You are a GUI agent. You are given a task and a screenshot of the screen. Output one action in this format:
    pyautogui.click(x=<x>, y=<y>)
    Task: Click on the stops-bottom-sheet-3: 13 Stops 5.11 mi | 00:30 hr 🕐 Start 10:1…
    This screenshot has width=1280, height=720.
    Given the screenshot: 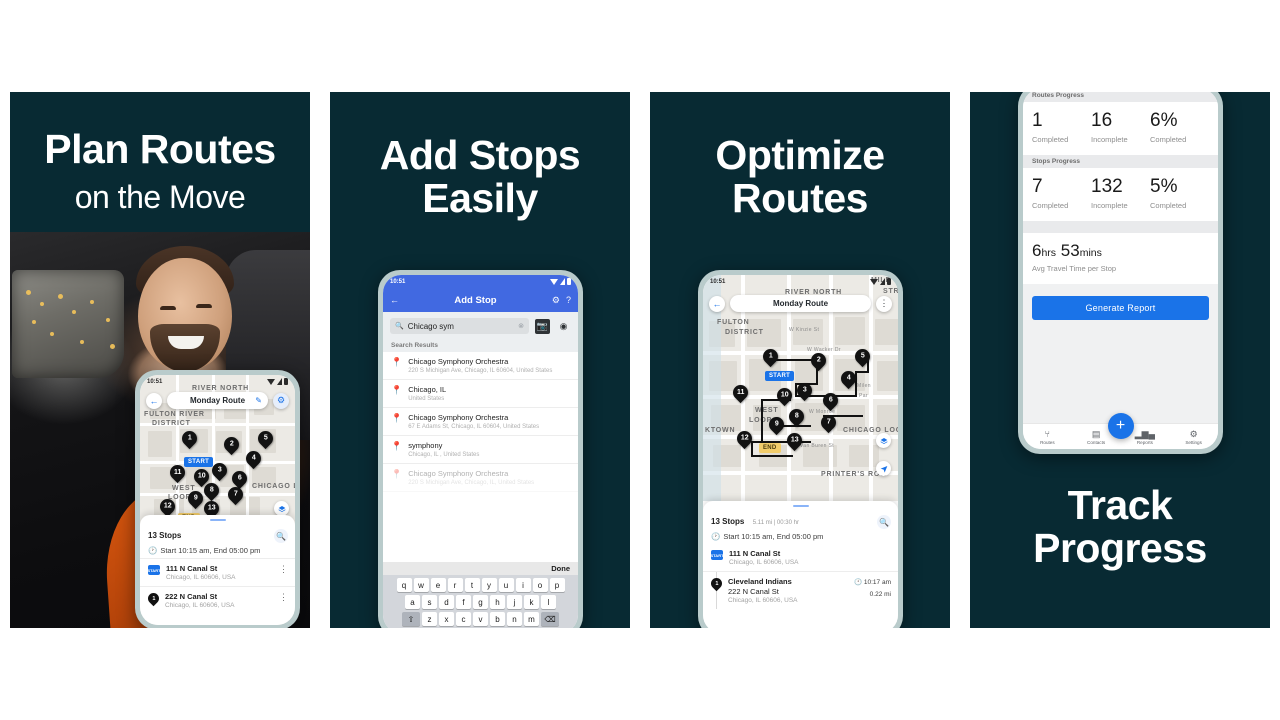 What is the action you would take?
    pyautogui.click(x=800, y=564)
    